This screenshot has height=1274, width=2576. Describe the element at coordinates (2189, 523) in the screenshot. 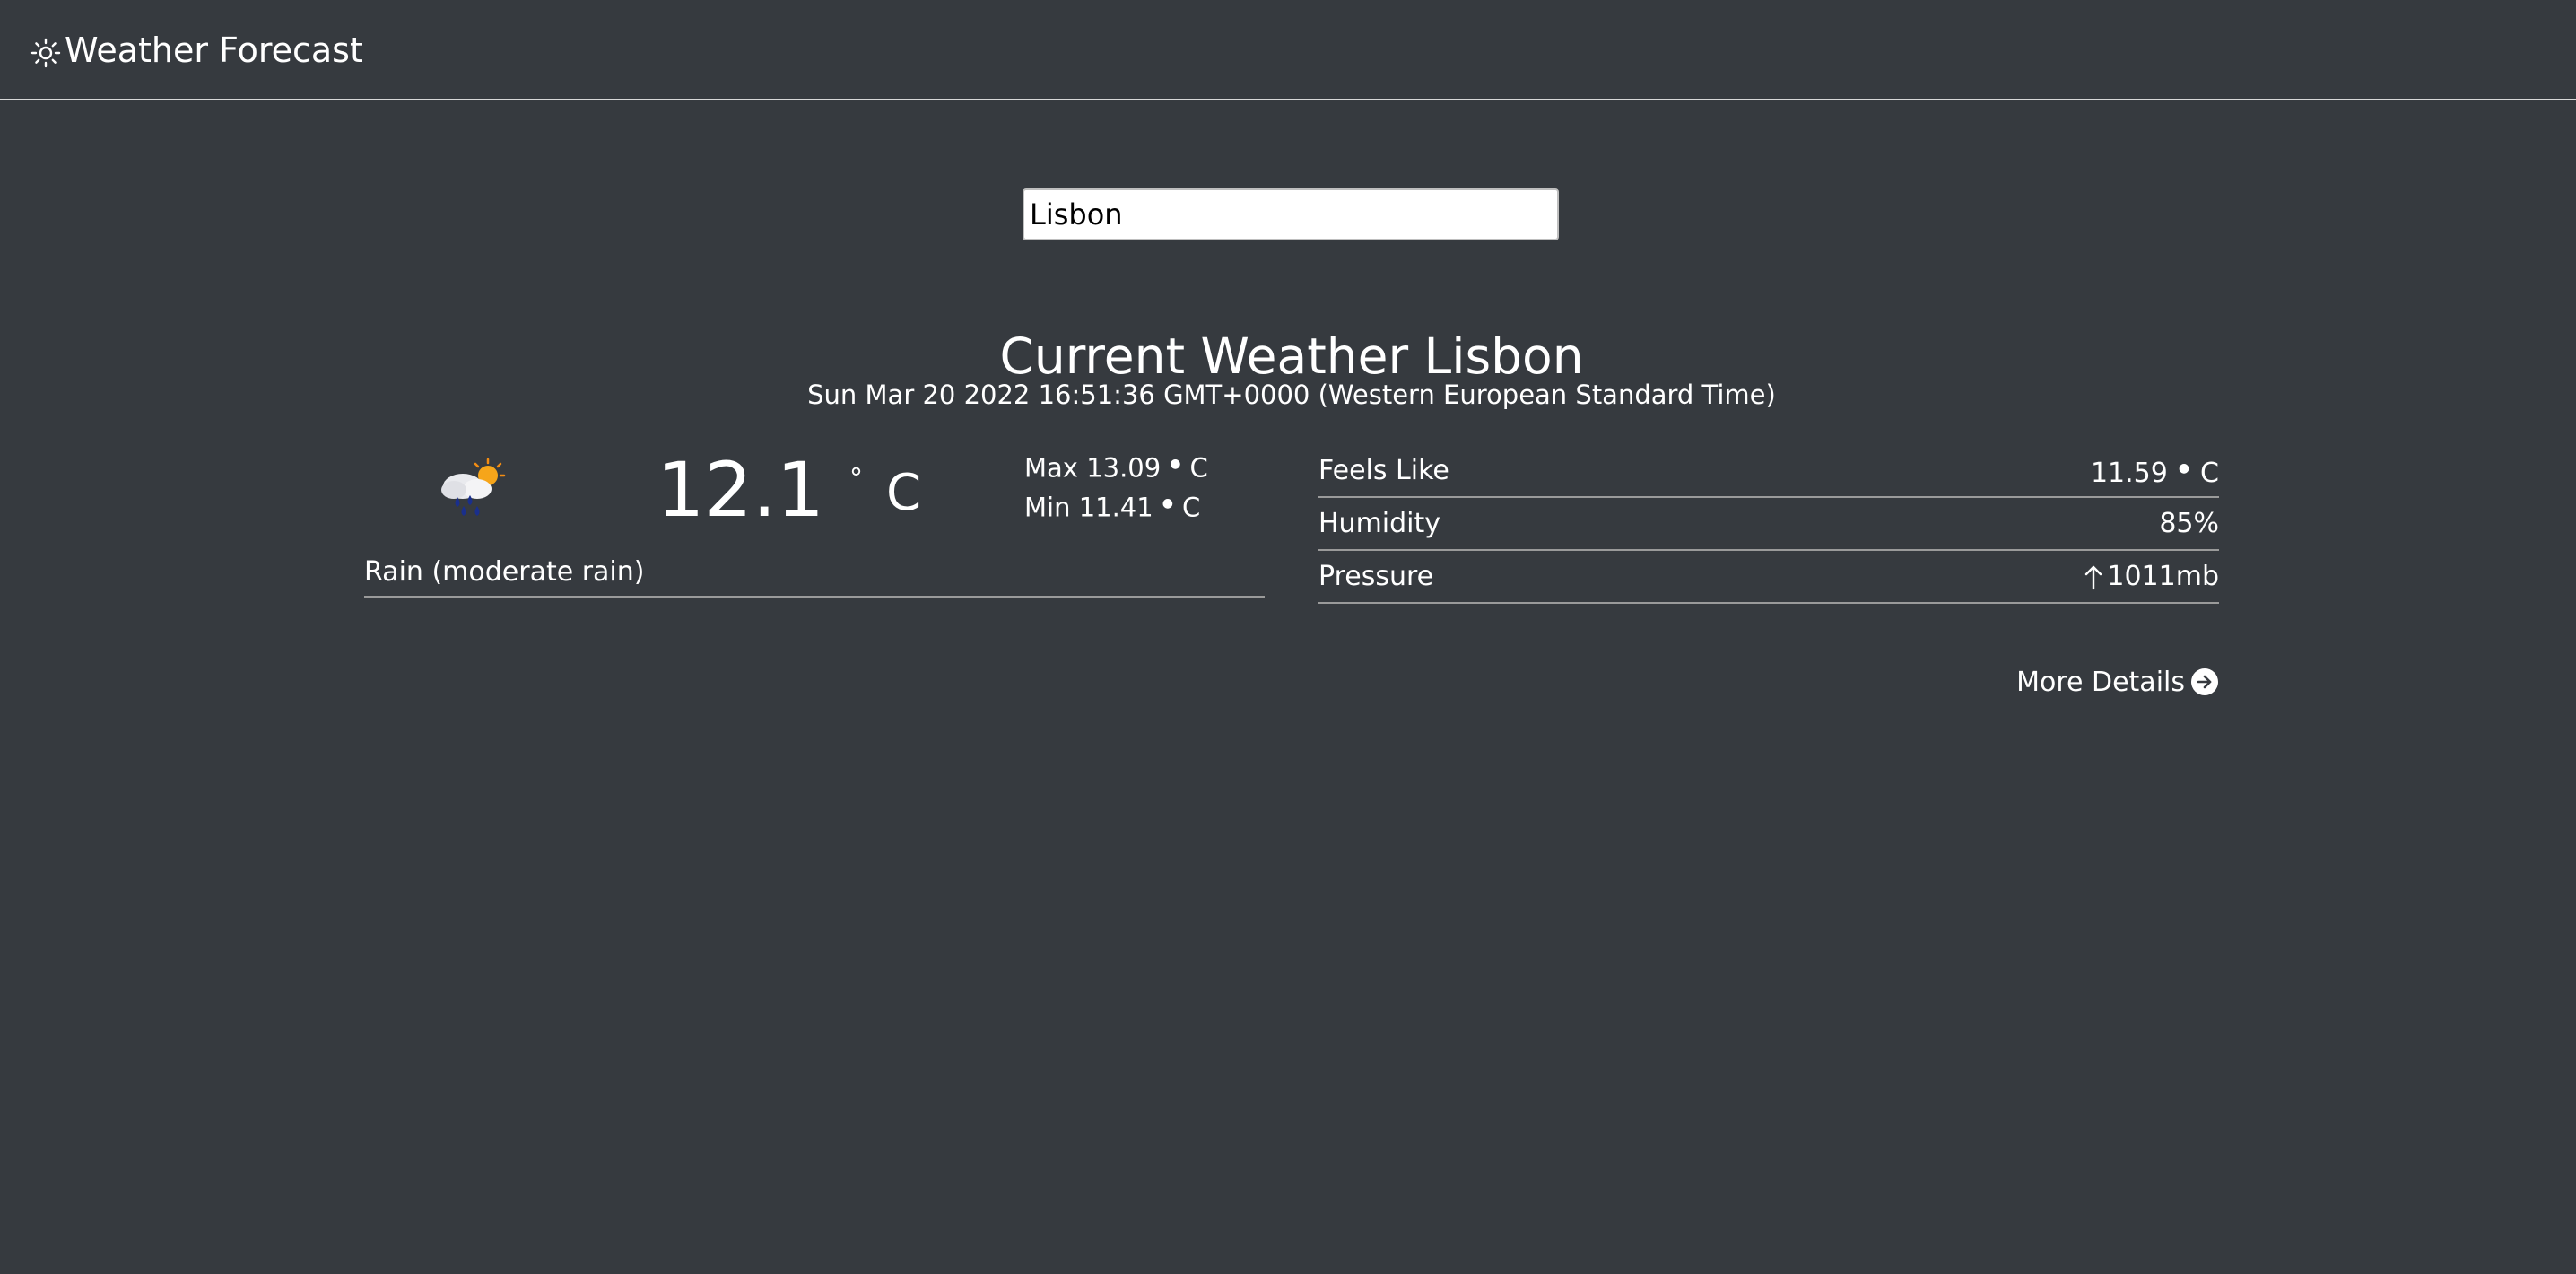

I see `humidity-value: 85%` at that location.